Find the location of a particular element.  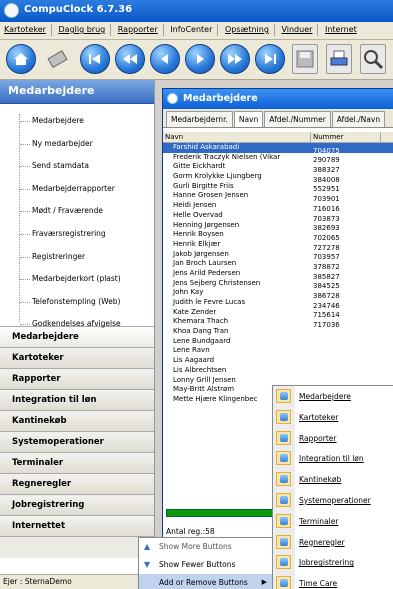

tree-item-send-stamdata: Send stamdata is located at coordinates (77, 166).